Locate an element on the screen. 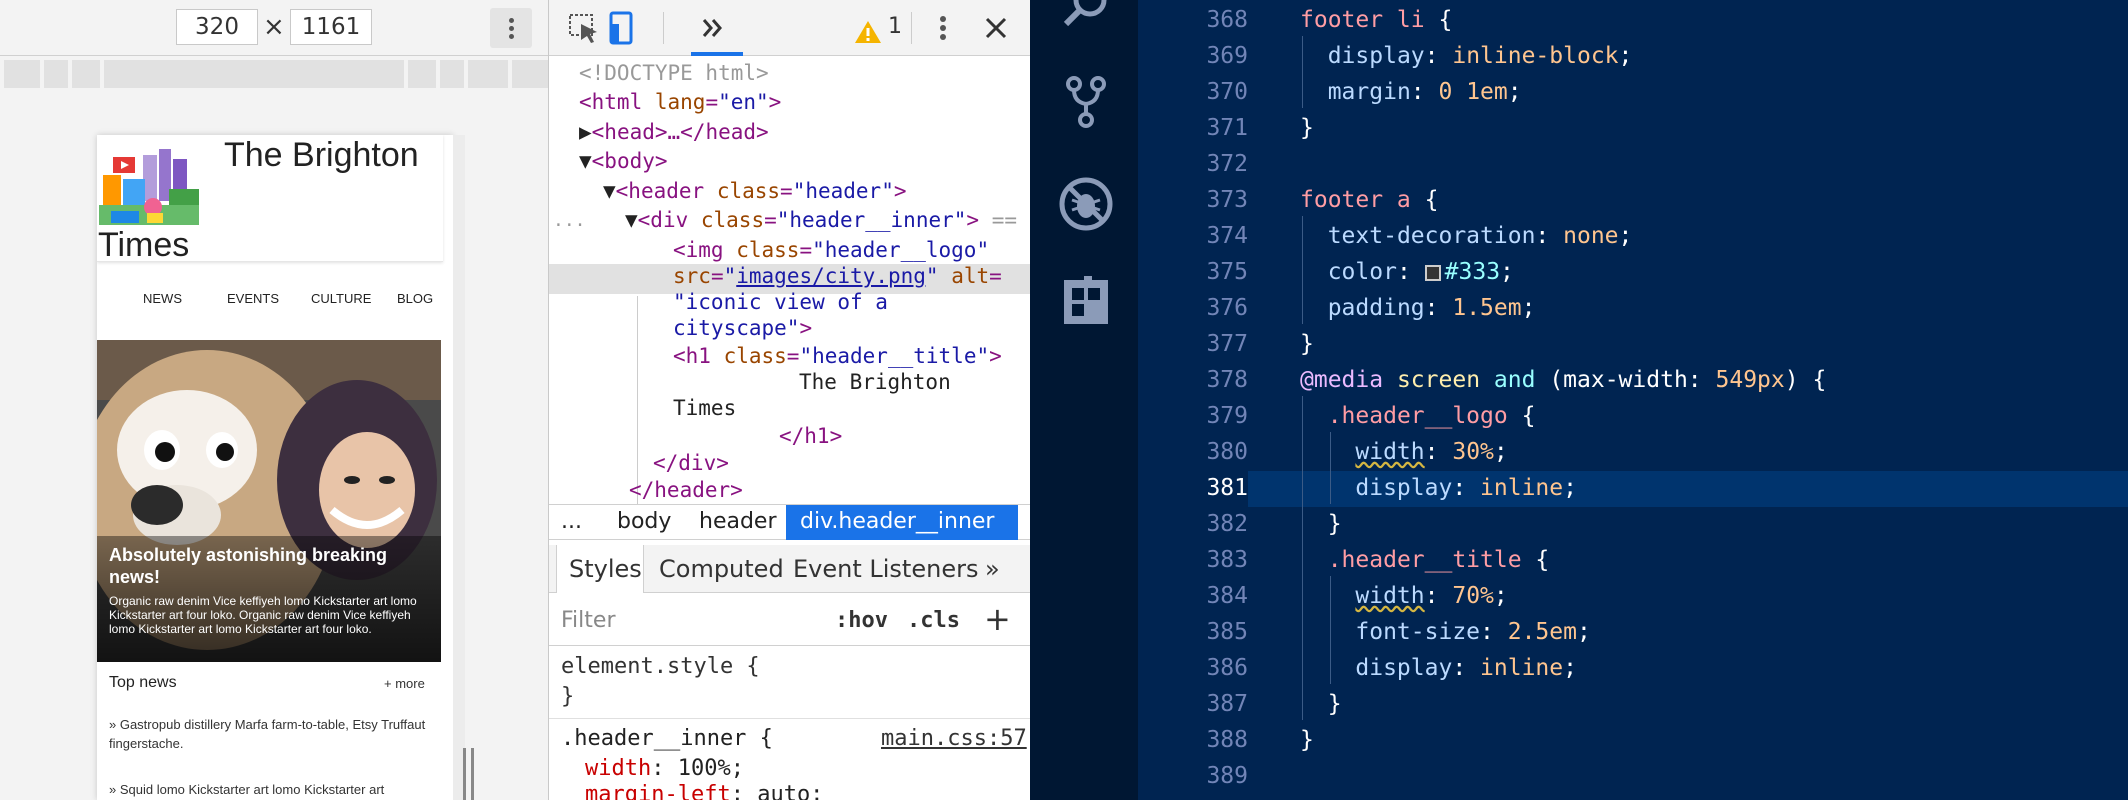 This screenshot has width=2128, height=800. breadcrumb-header: header is located at coordinates (738, 521).